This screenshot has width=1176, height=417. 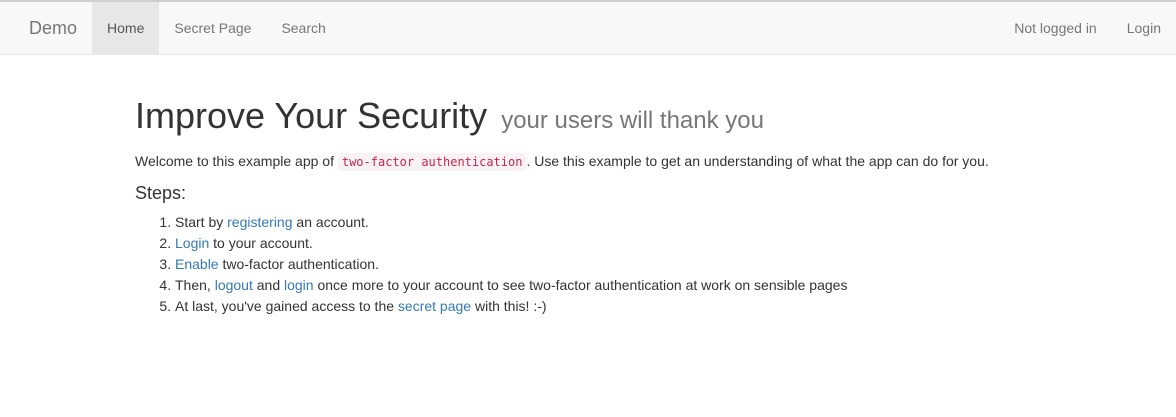 I want to click on login-status: Not logged in, so click(x=1055, y=28).